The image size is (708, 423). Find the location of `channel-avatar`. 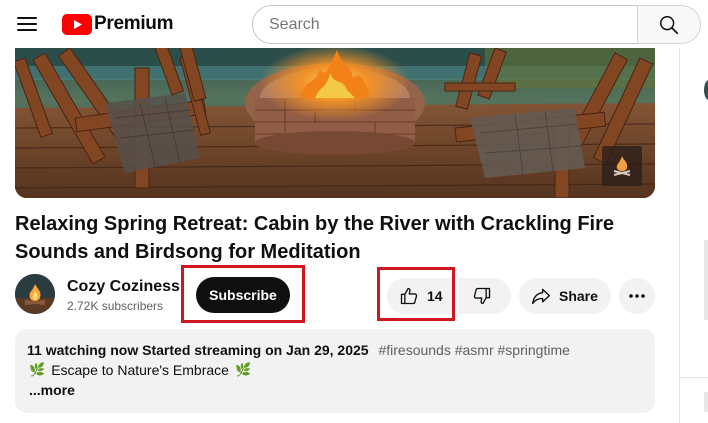

channel-avatar is located at coordinates (35, 294).